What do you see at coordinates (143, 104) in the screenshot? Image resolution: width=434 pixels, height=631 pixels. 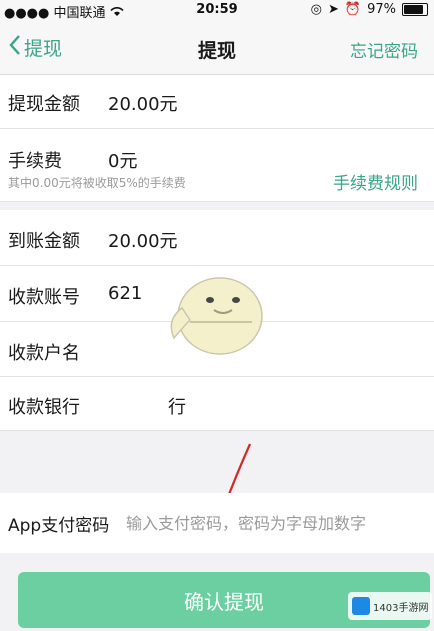 I see `amount-value: 20.00元` at bounding box center [143, 104].